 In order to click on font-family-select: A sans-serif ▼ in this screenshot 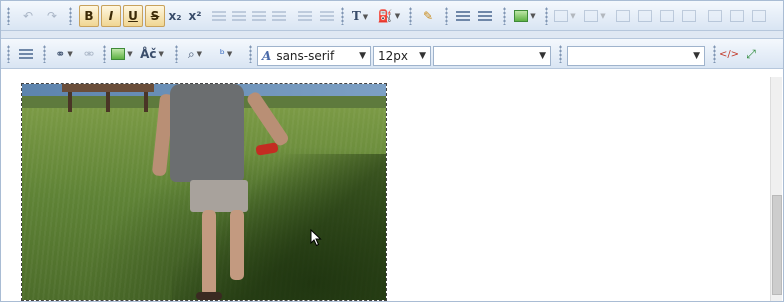, I will do `click(314, 56)`.